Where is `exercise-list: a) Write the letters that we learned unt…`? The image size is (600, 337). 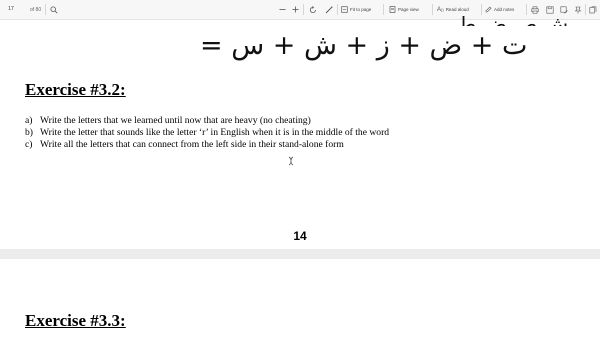 exercise-list: a) Write the letters that we learned unt… is located at coordinates (207, 132).